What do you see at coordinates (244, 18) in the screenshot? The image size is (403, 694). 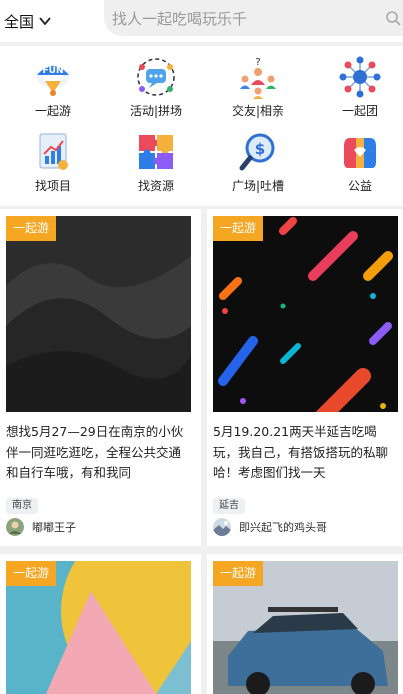 I see `search-input: 找人一起吃喝玩乐千` at bounding box center [244, 18].